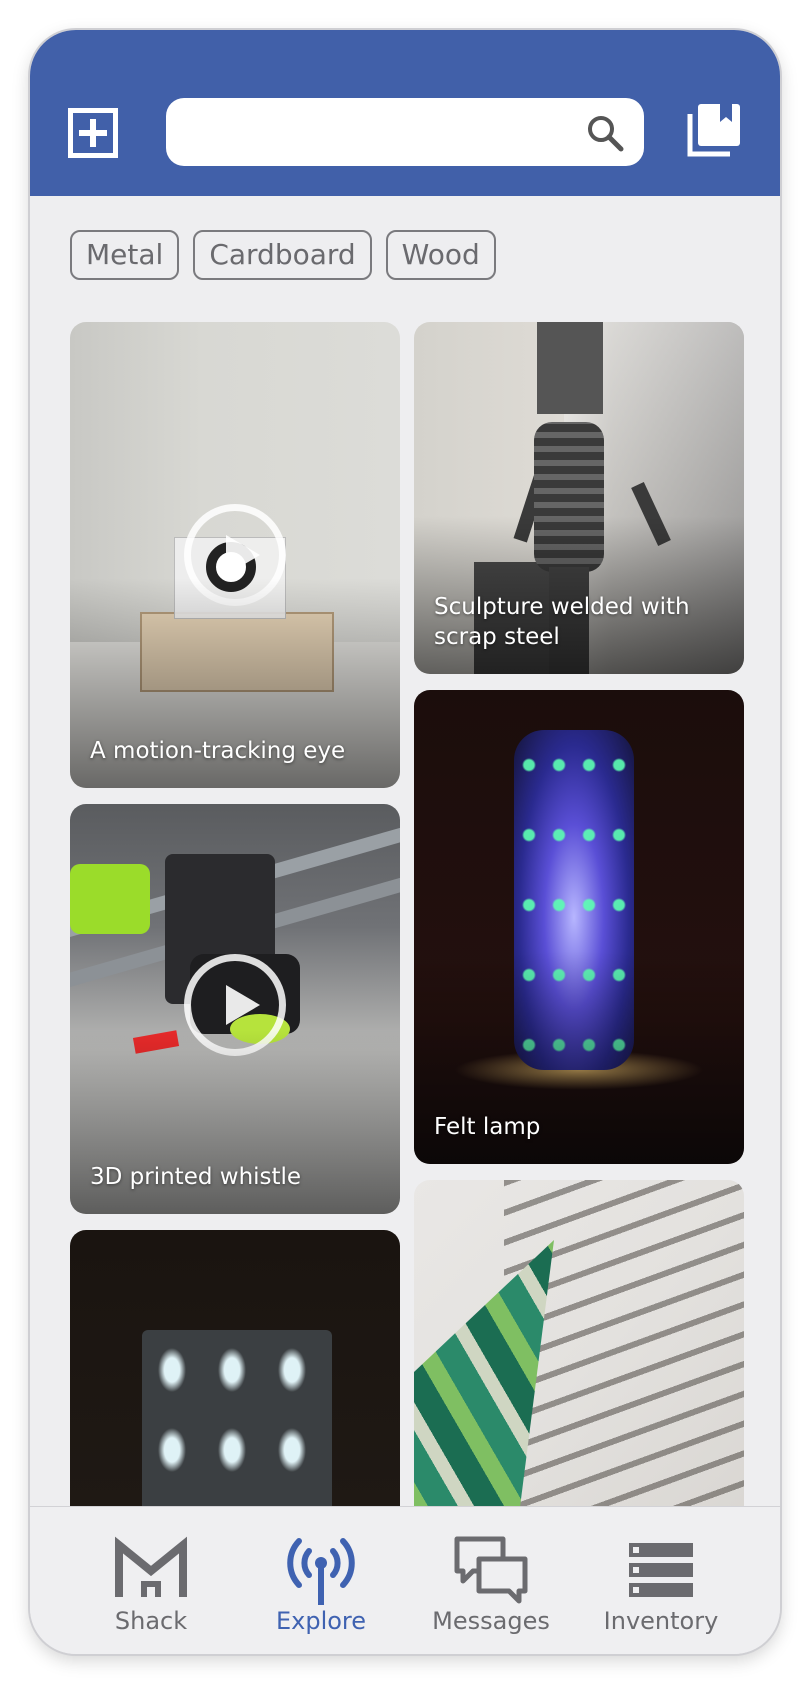 This screenshot has width=810, height=1684. I want to click on card-caption: A motion-tracking eye, so click(218, 751).